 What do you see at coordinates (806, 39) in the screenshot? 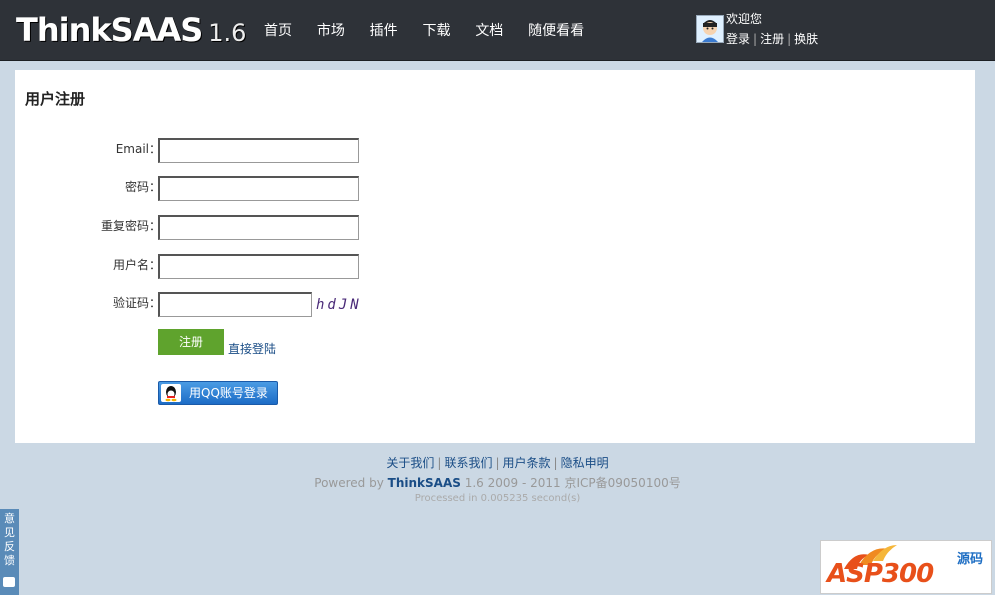
I see `skin-link: 换肤` at bounding box center [806, 39].